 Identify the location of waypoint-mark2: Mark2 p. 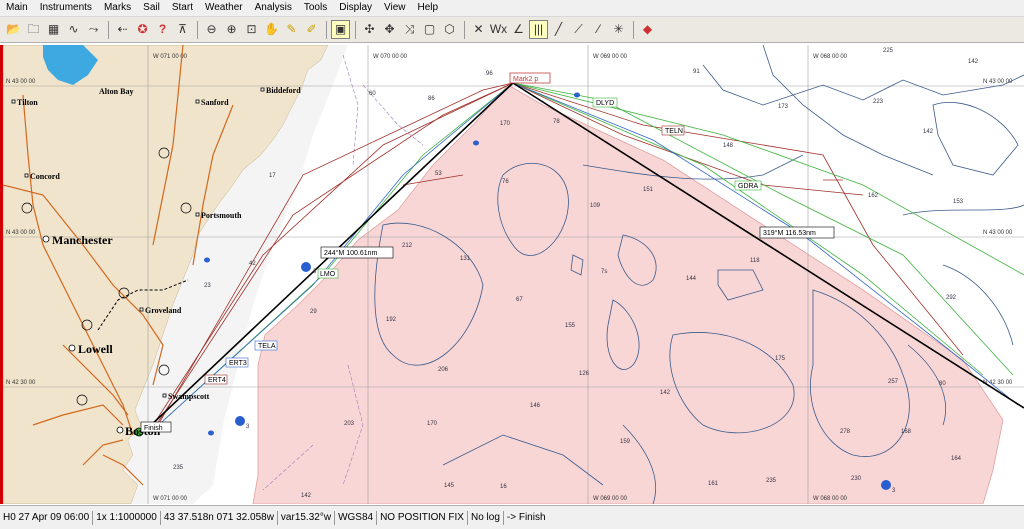
(525, 79).